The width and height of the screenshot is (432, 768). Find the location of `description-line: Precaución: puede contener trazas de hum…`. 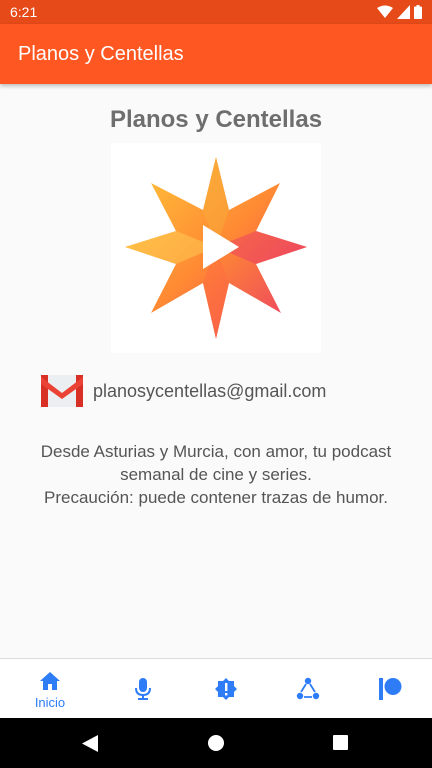

description-line: Precaución: puede contener trazas de hum… is located at coordinates (216, 497).